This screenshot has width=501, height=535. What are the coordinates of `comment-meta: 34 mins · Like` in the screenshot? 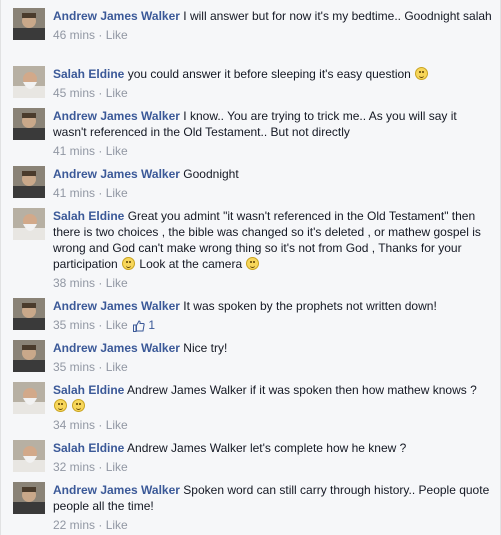 It's located at (272, 425).